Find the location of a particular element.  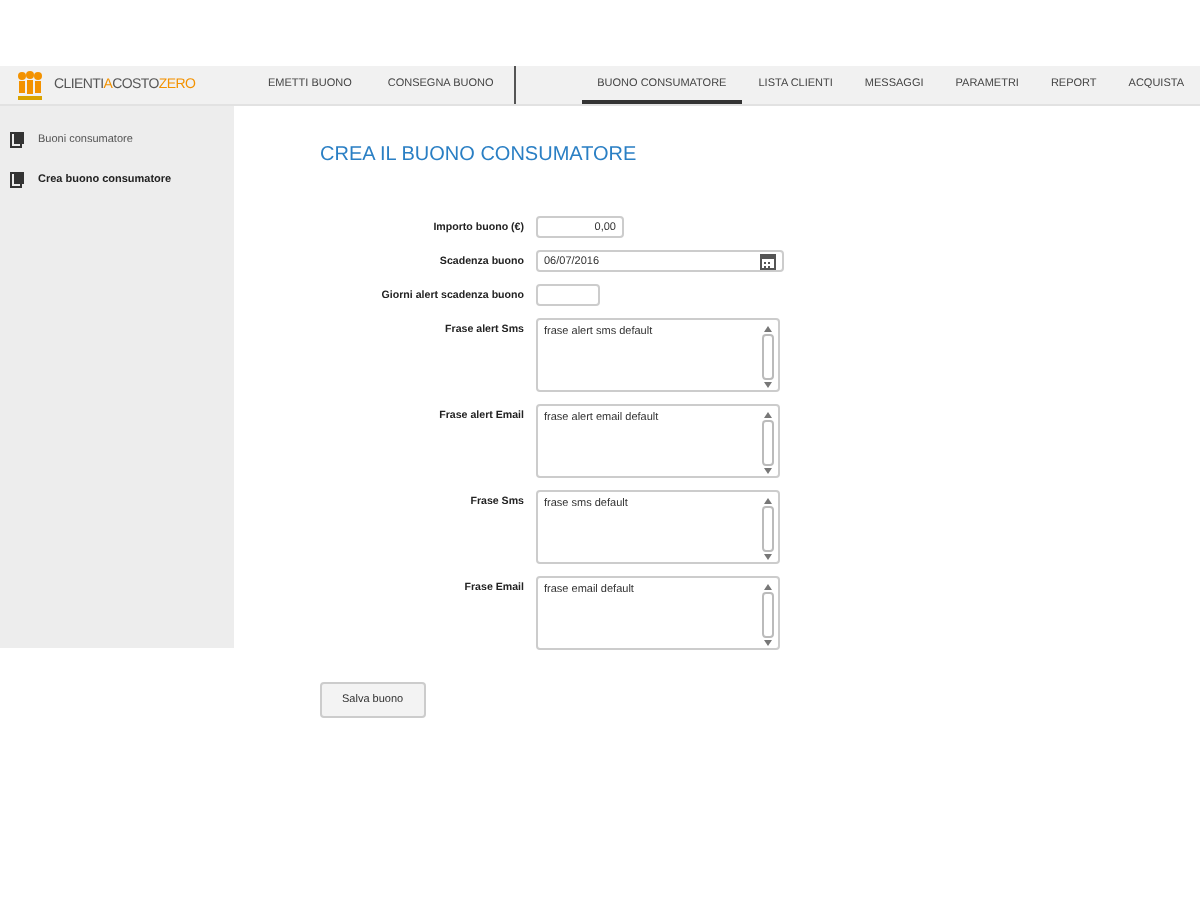

input-field is located at coordinates (568, 295).